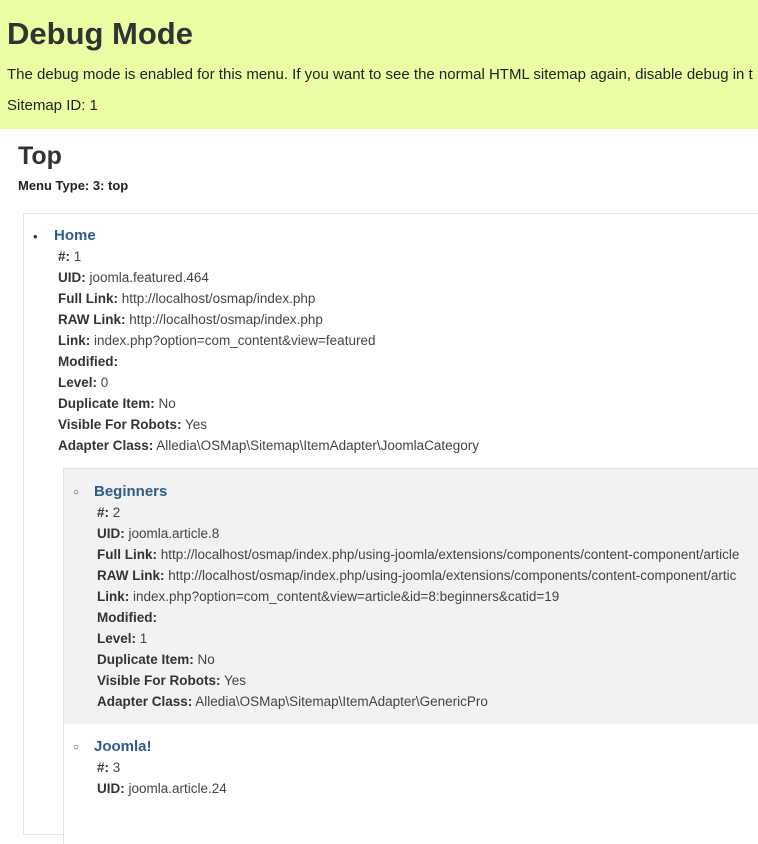  Describe the element at coordinates (52, 105) in the screenshot. I see `sitemap-id: Sitemap ID: 1` at that location.